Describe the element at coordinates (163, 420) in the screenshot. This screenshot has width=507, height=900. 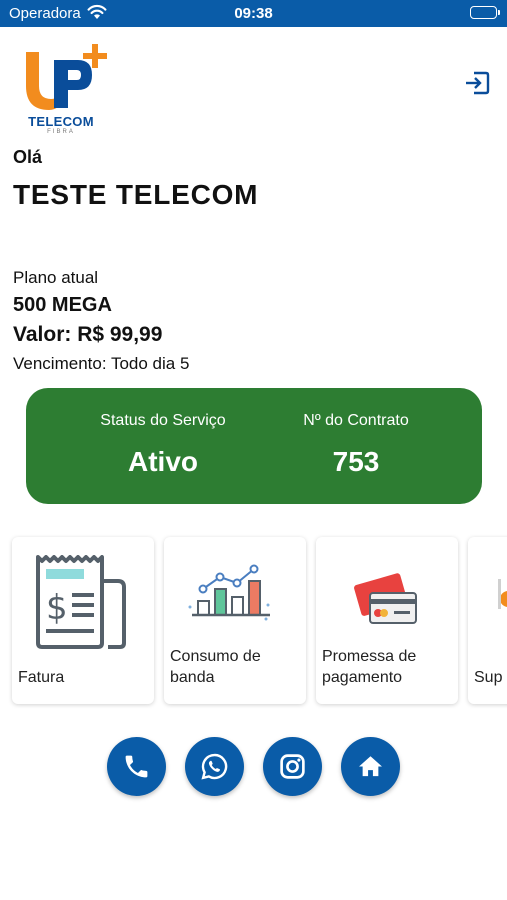
I see `service-status-label: Status do Serviço` at that location.